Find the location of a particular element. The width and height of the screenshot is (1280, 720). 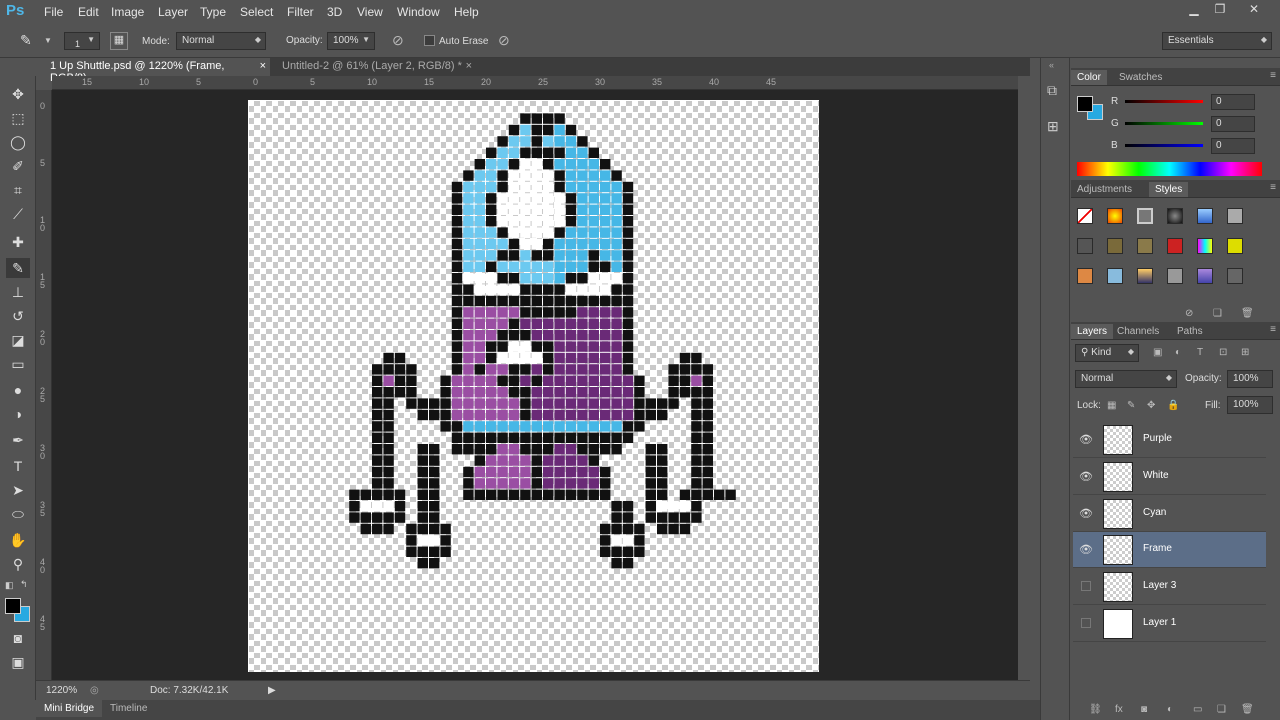

style-orange is located at coordinates (1085, 276).